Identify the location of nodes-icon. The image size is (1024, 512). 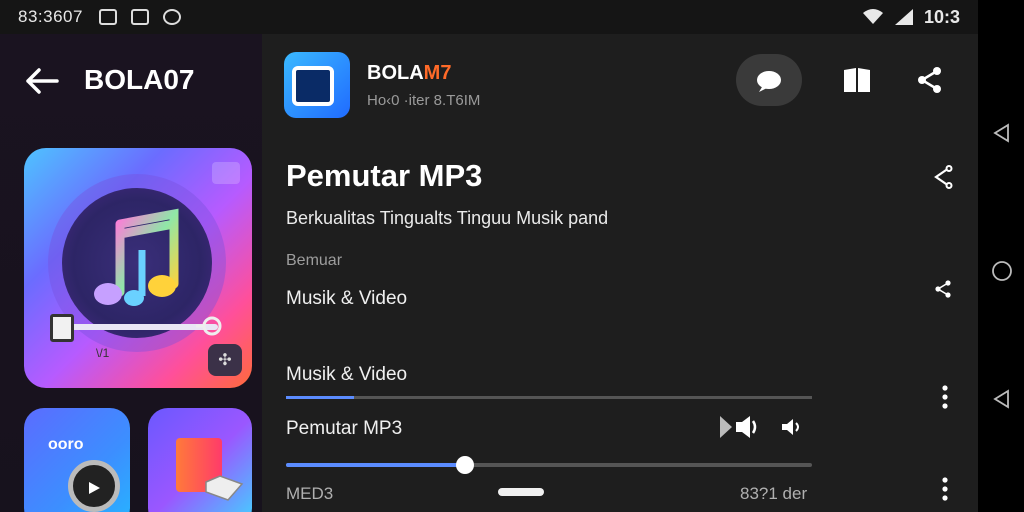
(943, 289).